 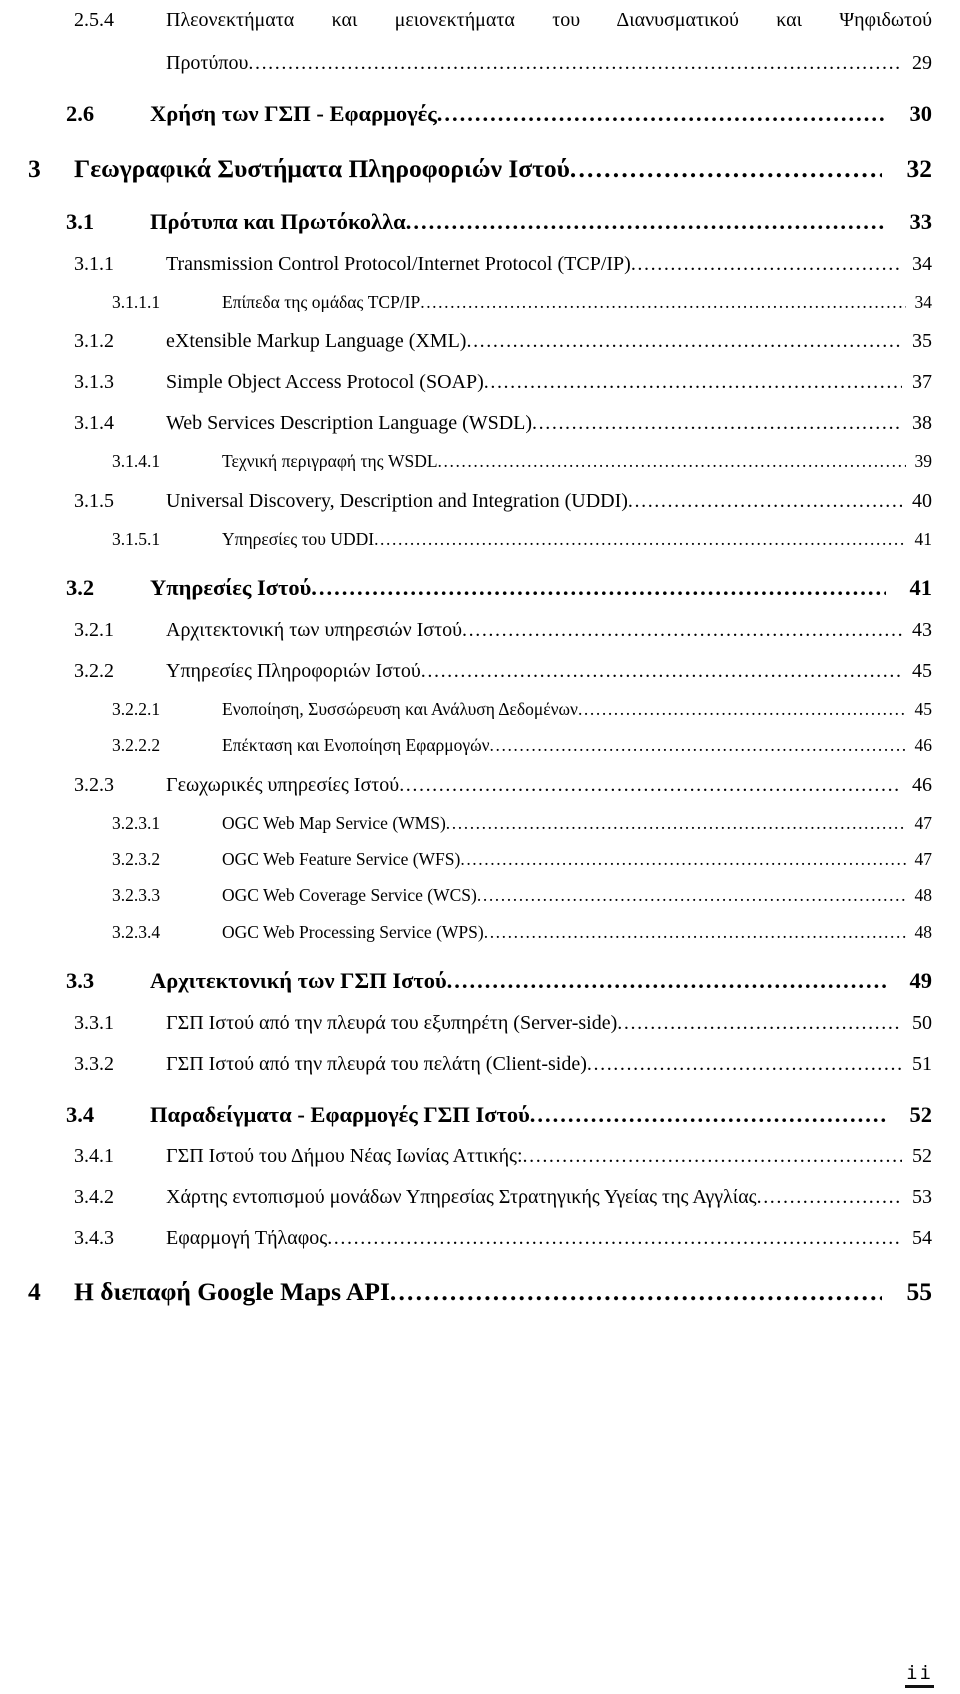 What do you see at coordinates (922, 500) in the screenshot?
I see `toc-entry-page-number: 40` at bounding box center [922, 500].